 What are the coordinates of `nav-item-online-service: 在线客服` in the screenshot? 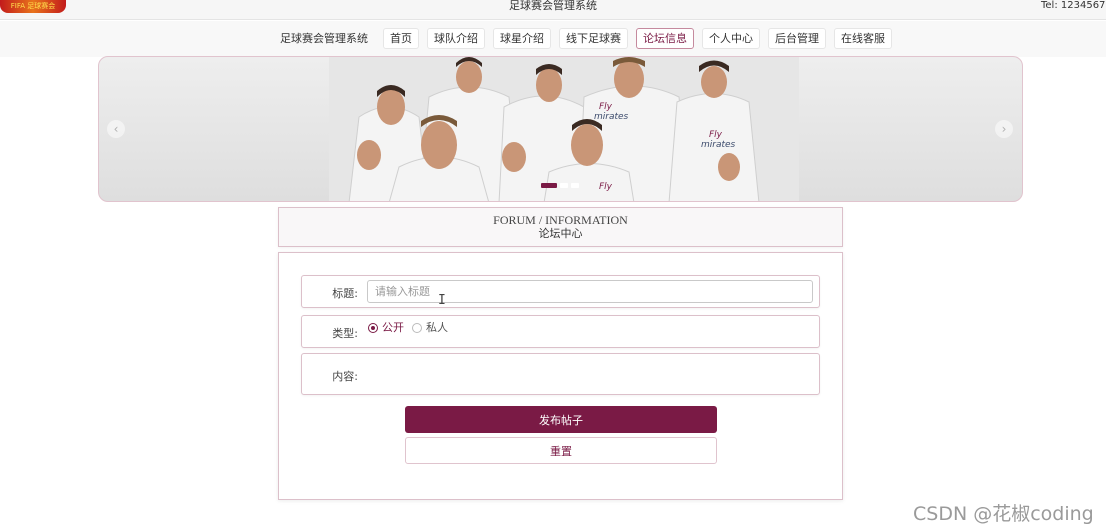 It's located at (863, 38).